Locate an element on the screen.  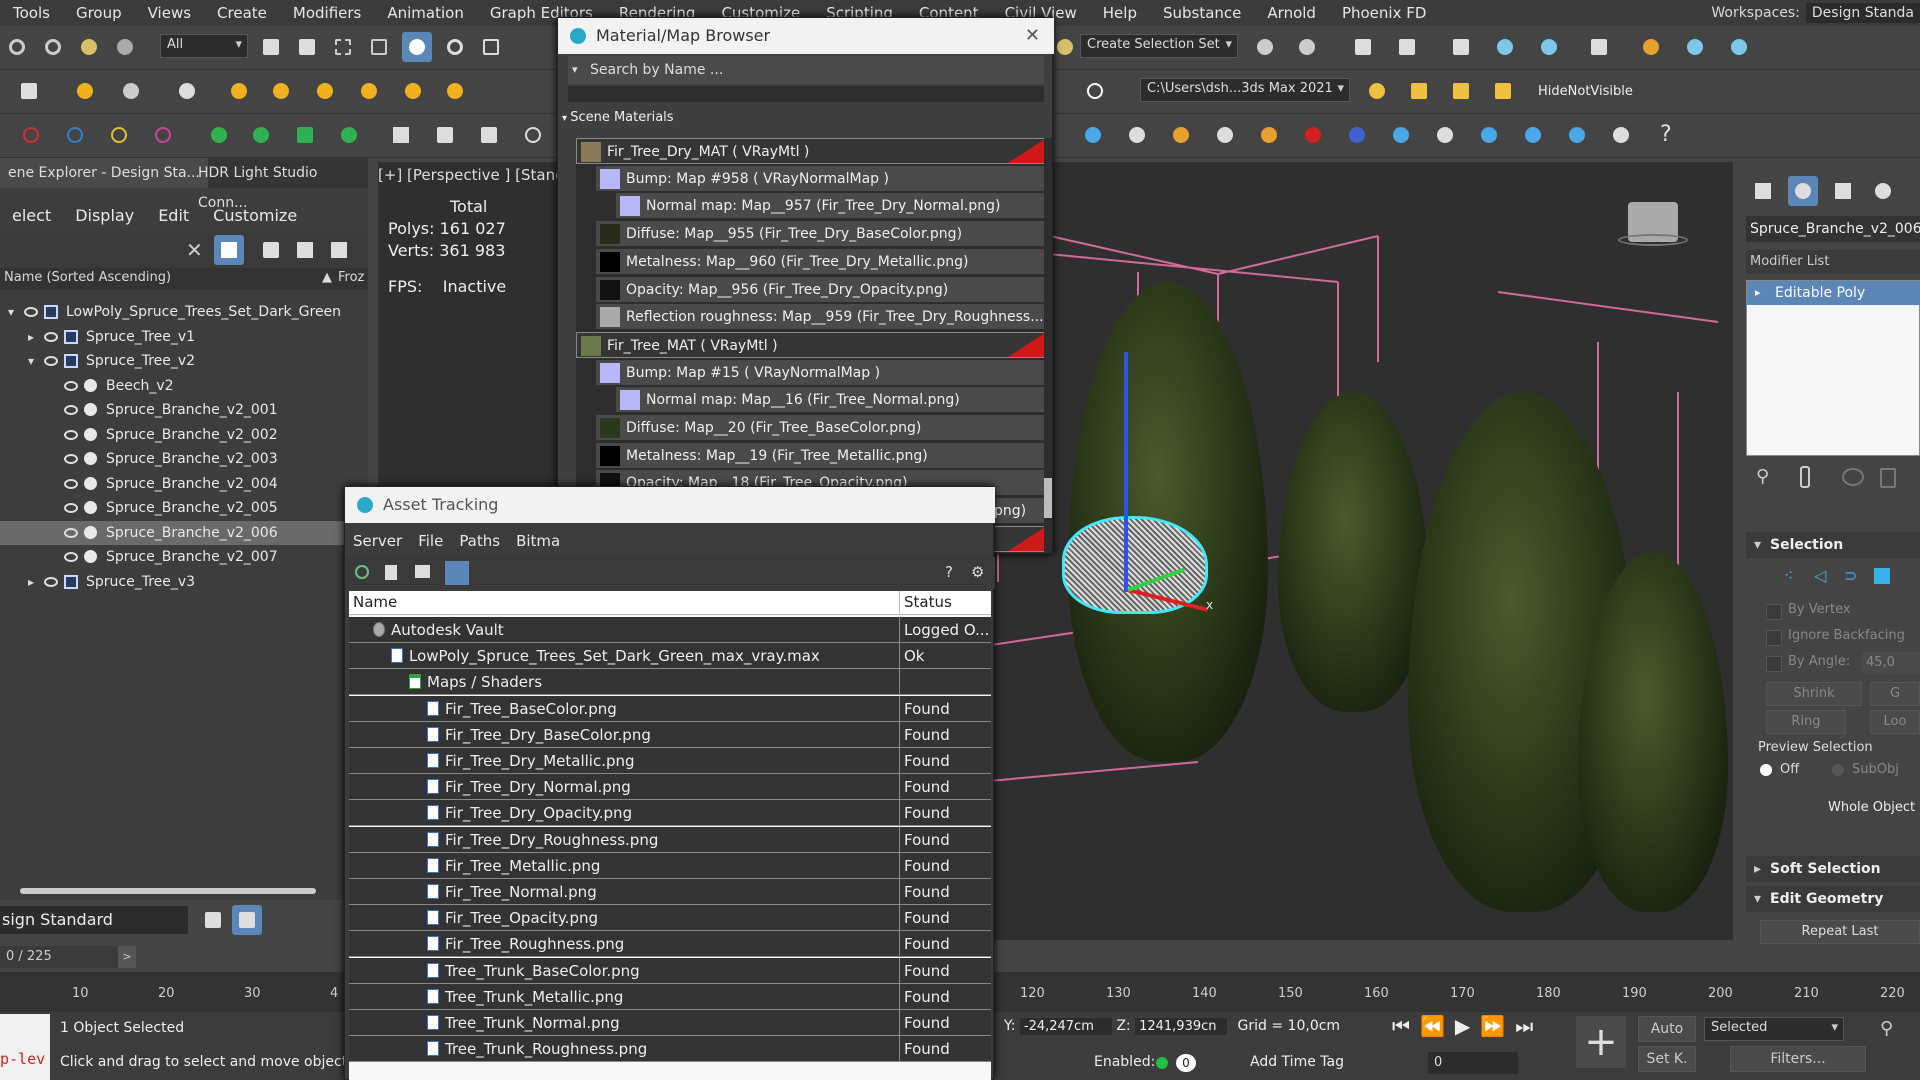
layer-dropdown: sign Standard is located at coordinates (94, 920).